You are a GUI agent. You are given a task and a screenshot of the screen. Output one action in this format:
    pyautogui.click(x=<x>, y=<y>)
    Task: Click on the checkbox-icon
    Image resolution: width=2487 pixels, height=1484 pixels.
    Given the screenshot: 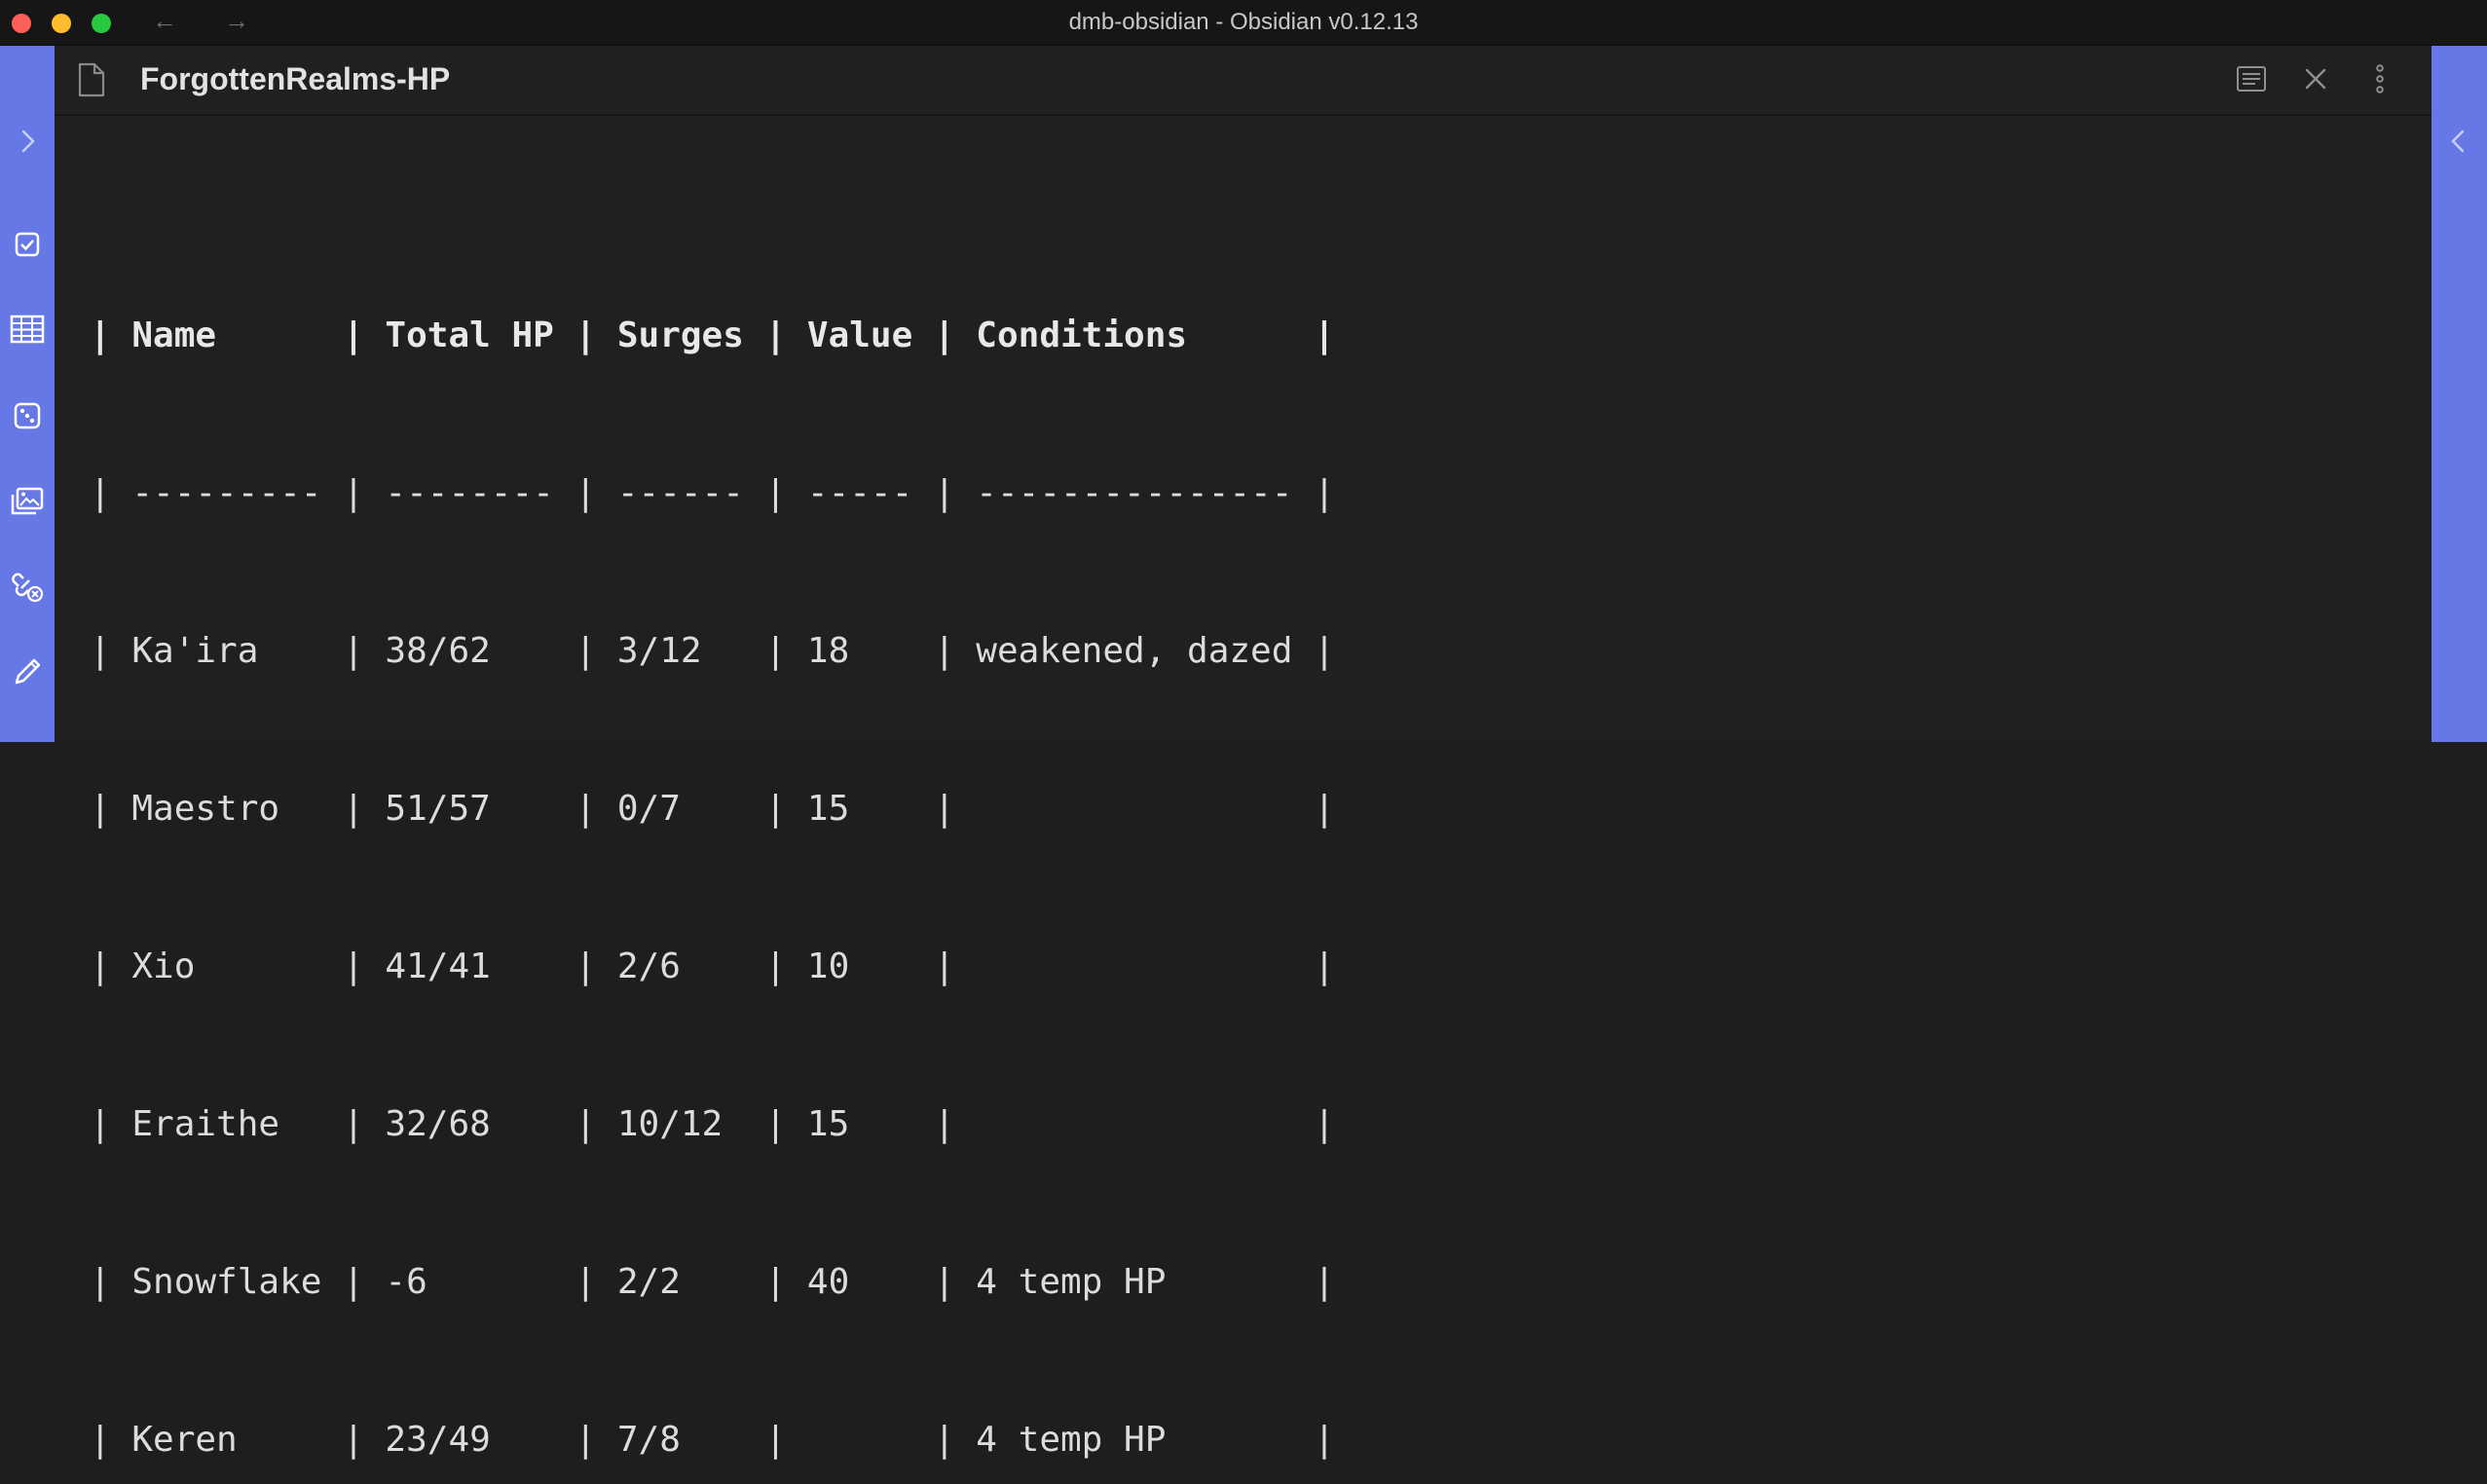 What is the action you would take?
    pyautogui.click(x=27, y=244)
    